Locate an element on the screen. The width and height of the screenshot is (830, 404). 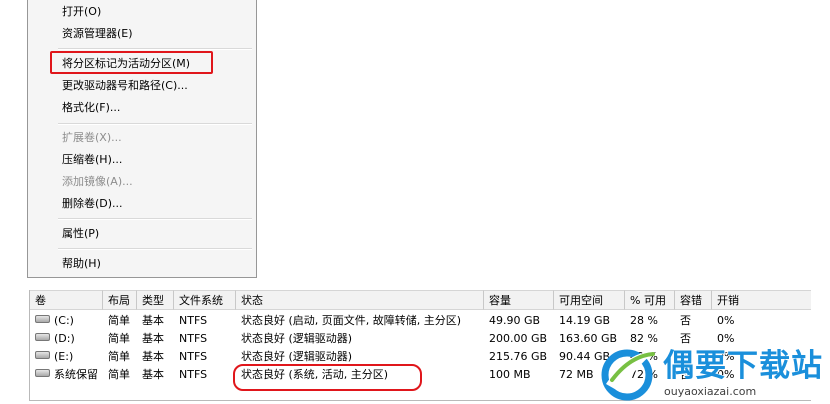
column-header-percent-free: % 可用 is located at coordinates (650, 300).